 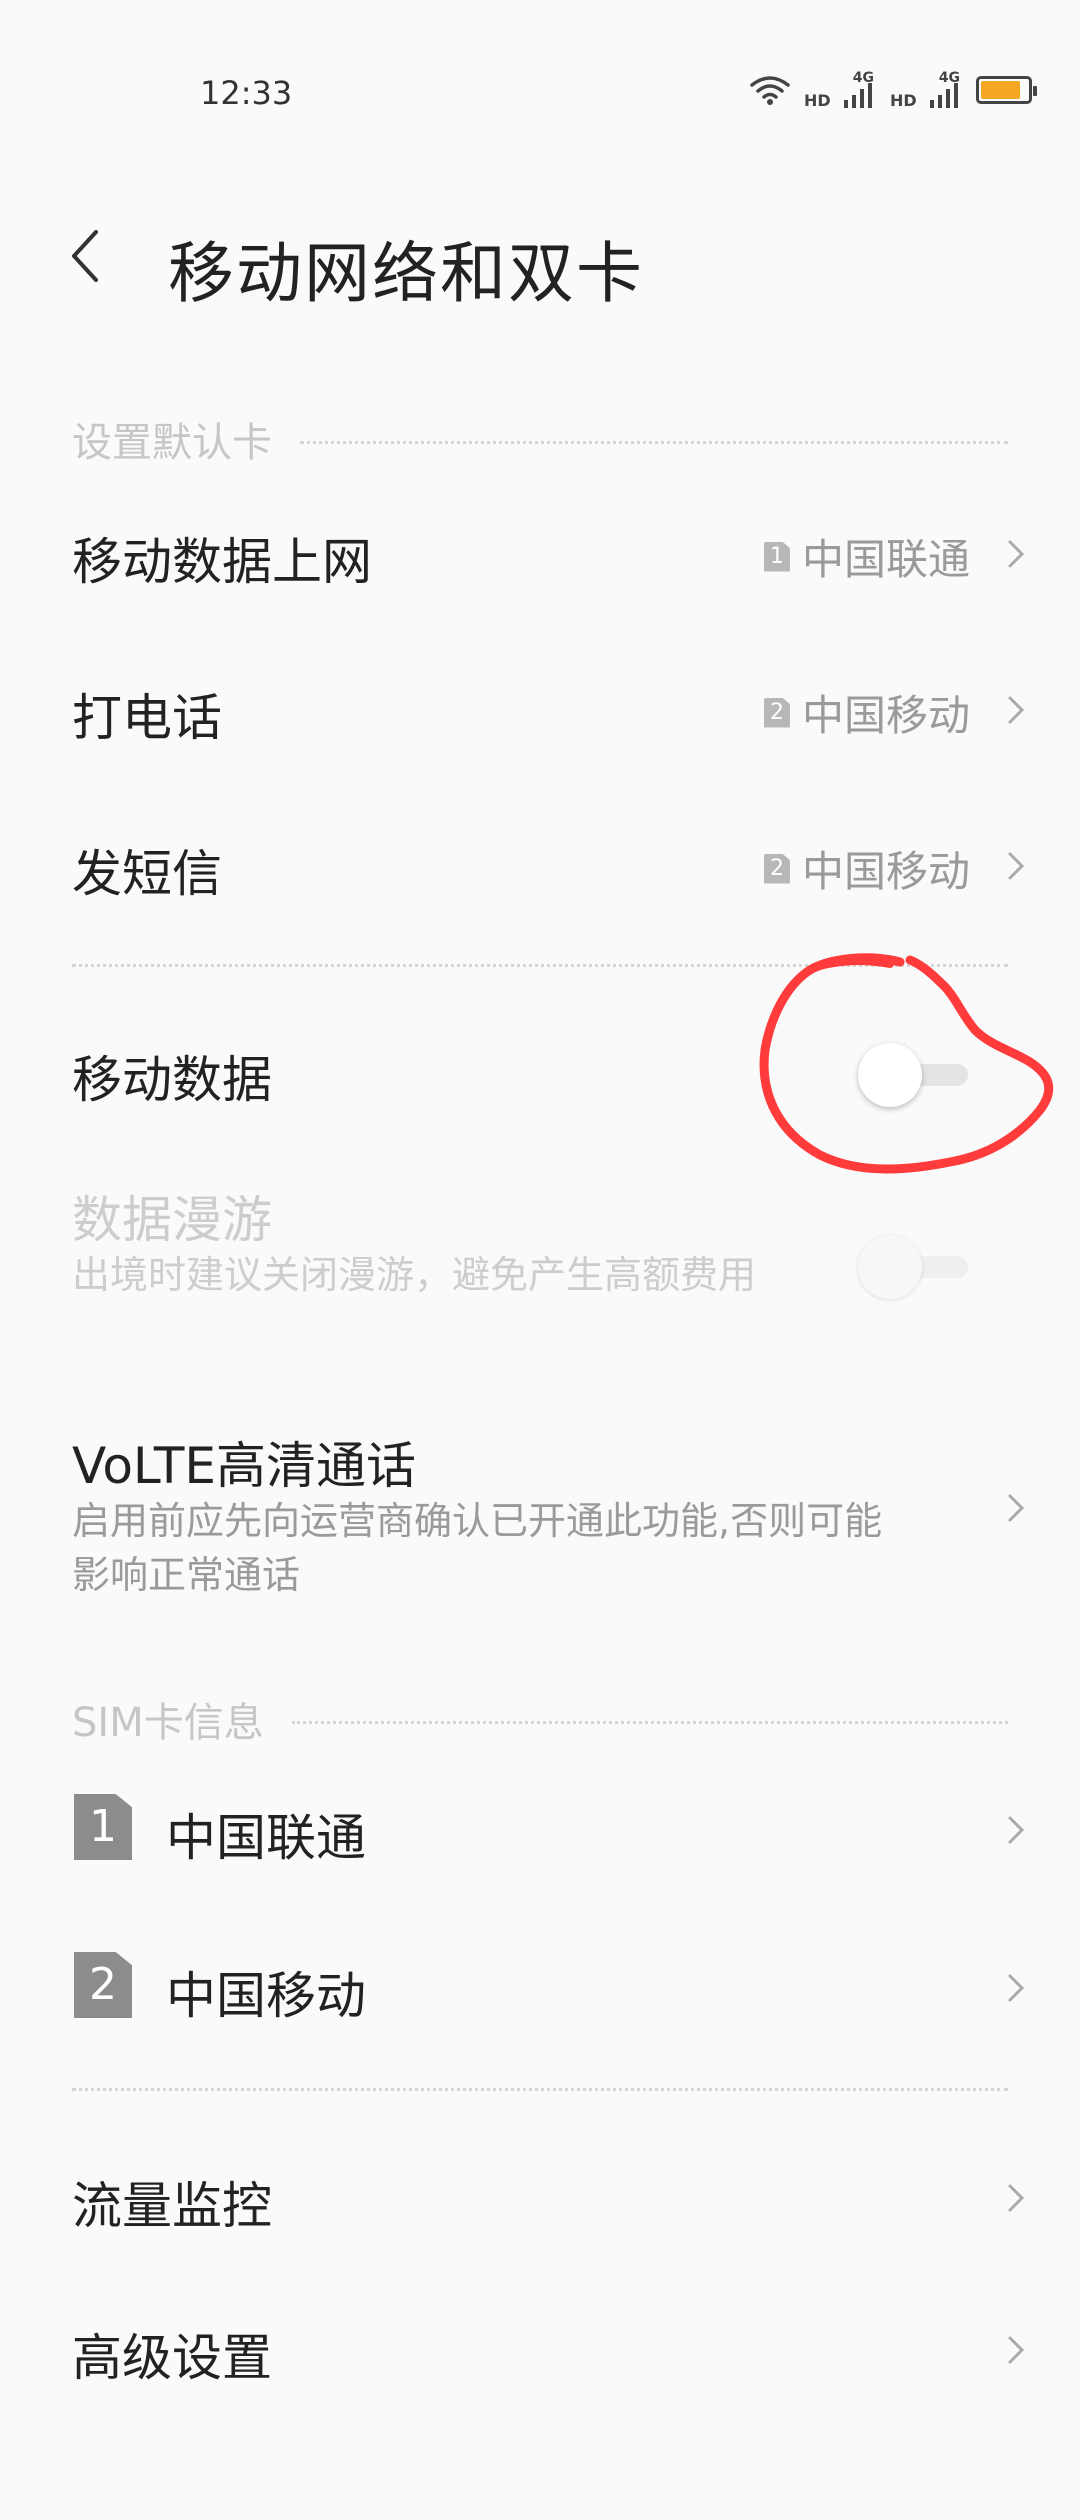 What do you see at coordinates (414, 1275) in the screenshot?
I see `data-roaming-desc: 出境时建议关闭漫游，避免产生高额费用` at bounding box center [414, 1275].